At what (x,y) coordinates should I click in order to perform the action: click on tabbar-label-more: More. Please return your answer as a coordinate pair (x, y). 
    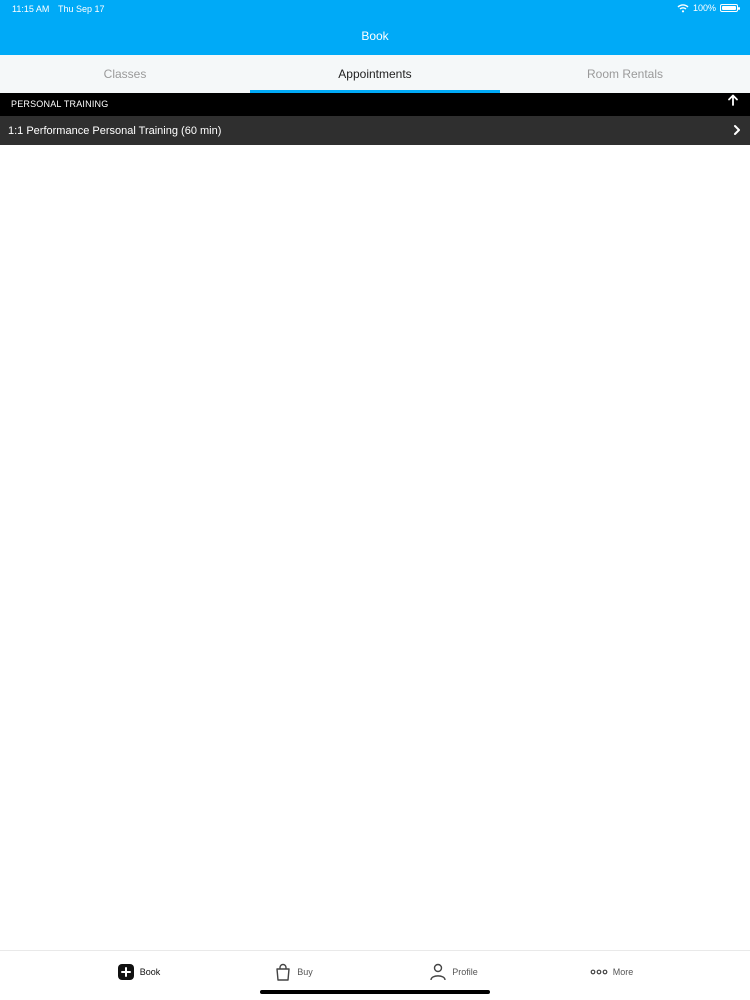
    Looking at the image, I should click on (623, 972).